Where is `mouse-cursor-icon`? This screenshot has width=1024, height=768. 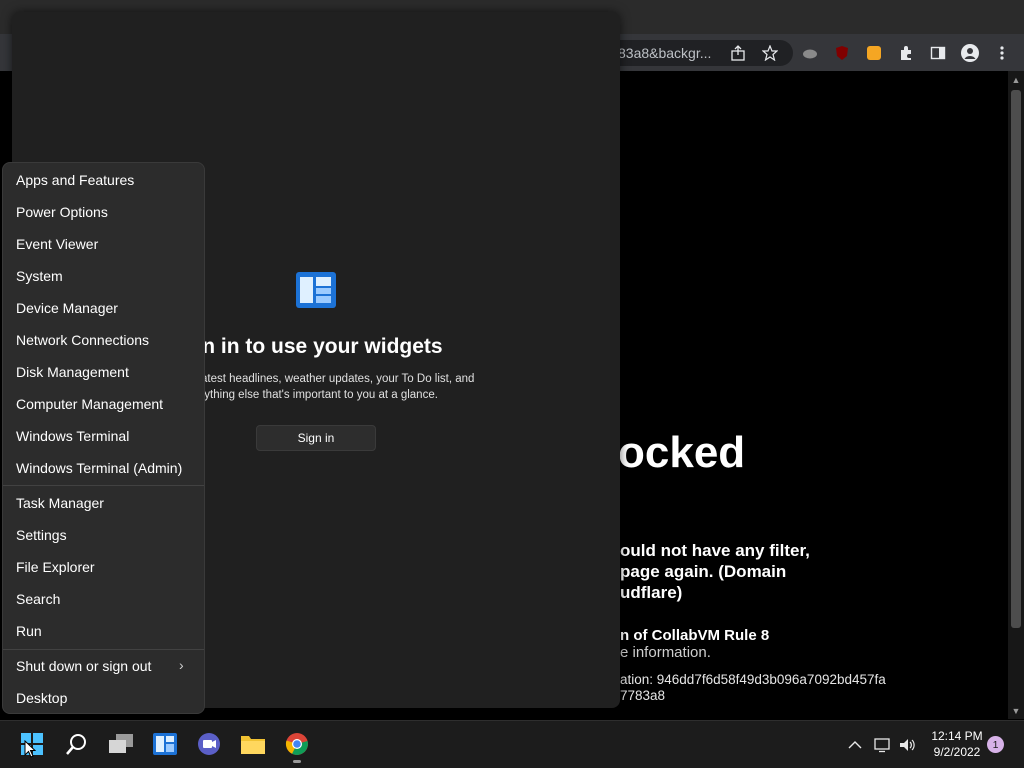
mouse-cursor-icon is located at coordinates (30, 751).